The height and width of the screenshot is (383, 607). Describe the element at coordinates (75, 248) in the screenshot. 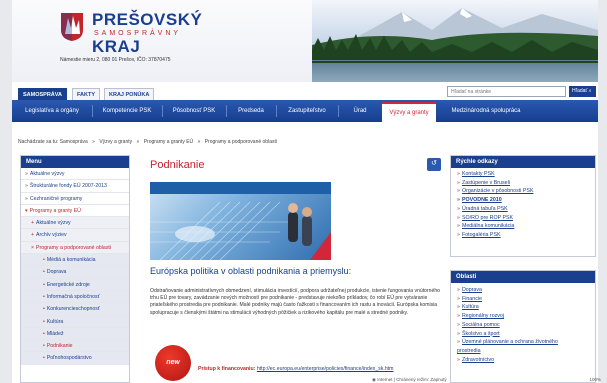

I see `menu-subitem-programy-oblasti: × Programy a podporované oblasti` at that location.